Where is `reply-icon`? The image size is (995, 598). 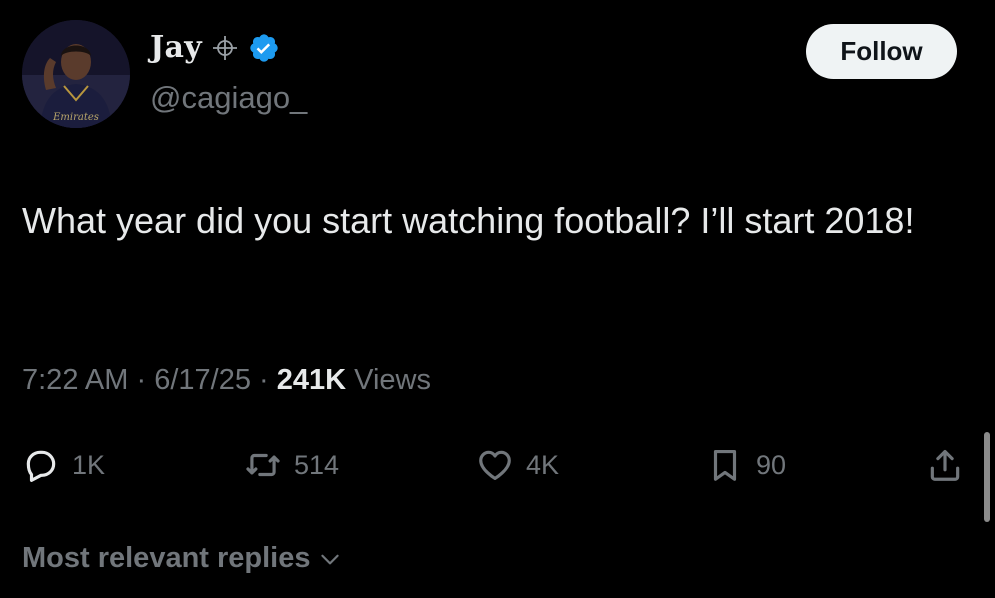
reply-icon is located at coordinates (41, 465).